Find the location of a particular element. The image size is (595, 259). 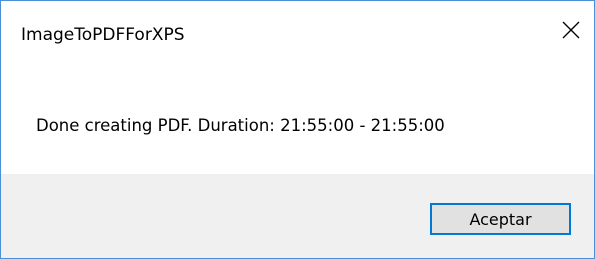

ok-button-label: Aceptar is located at coordinates (500, 219).